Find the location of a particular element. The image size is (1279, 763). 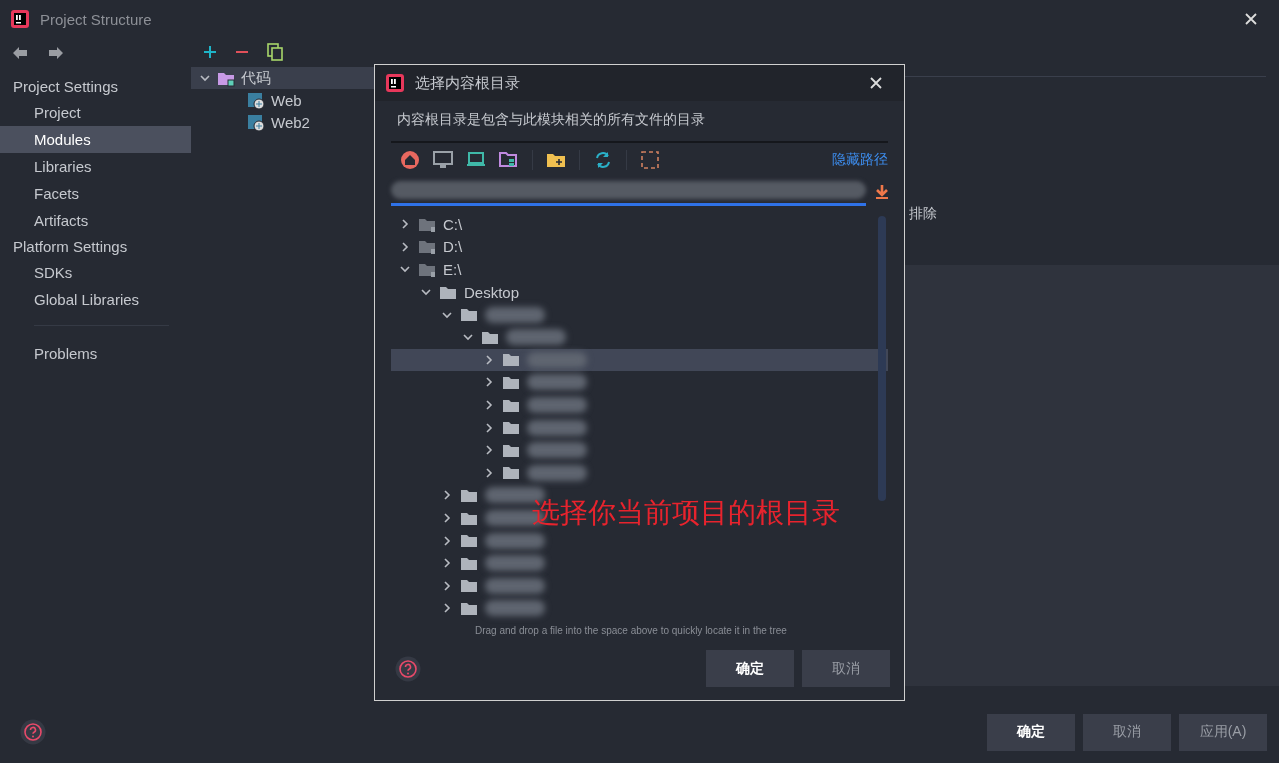

refresh-icon is located at coordinates (603, 160).